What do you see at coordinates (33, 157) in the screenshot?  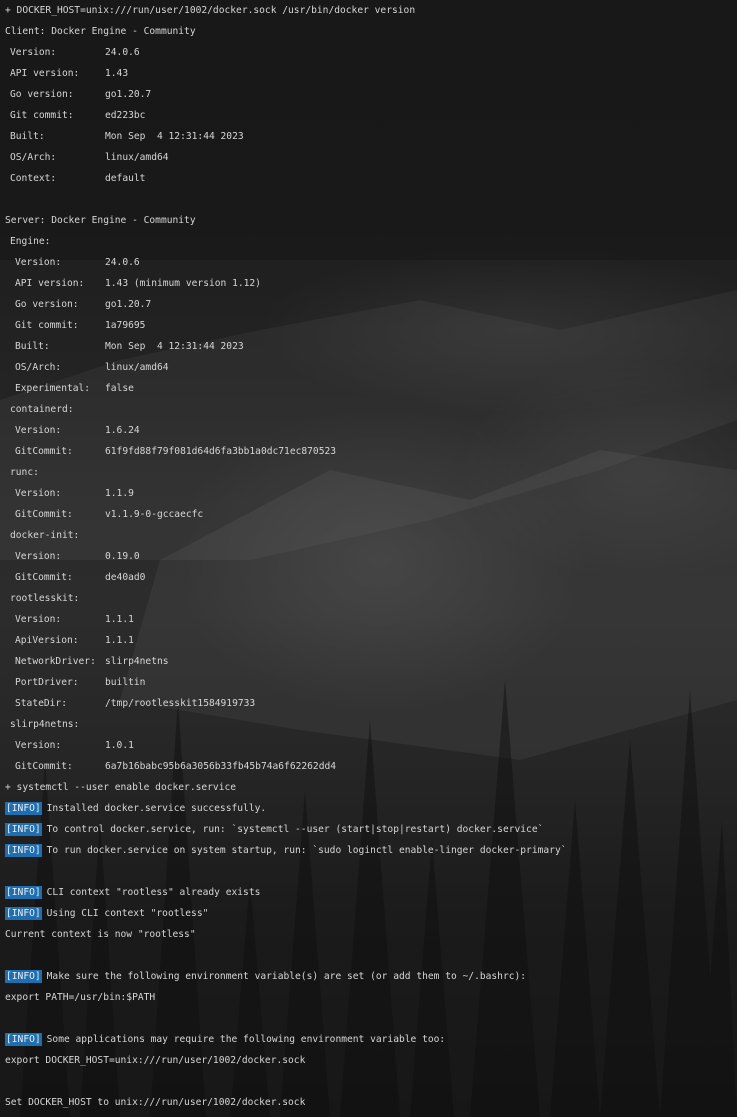 I see `field-key: OS/Arch:` at bounding box center [33, 157].